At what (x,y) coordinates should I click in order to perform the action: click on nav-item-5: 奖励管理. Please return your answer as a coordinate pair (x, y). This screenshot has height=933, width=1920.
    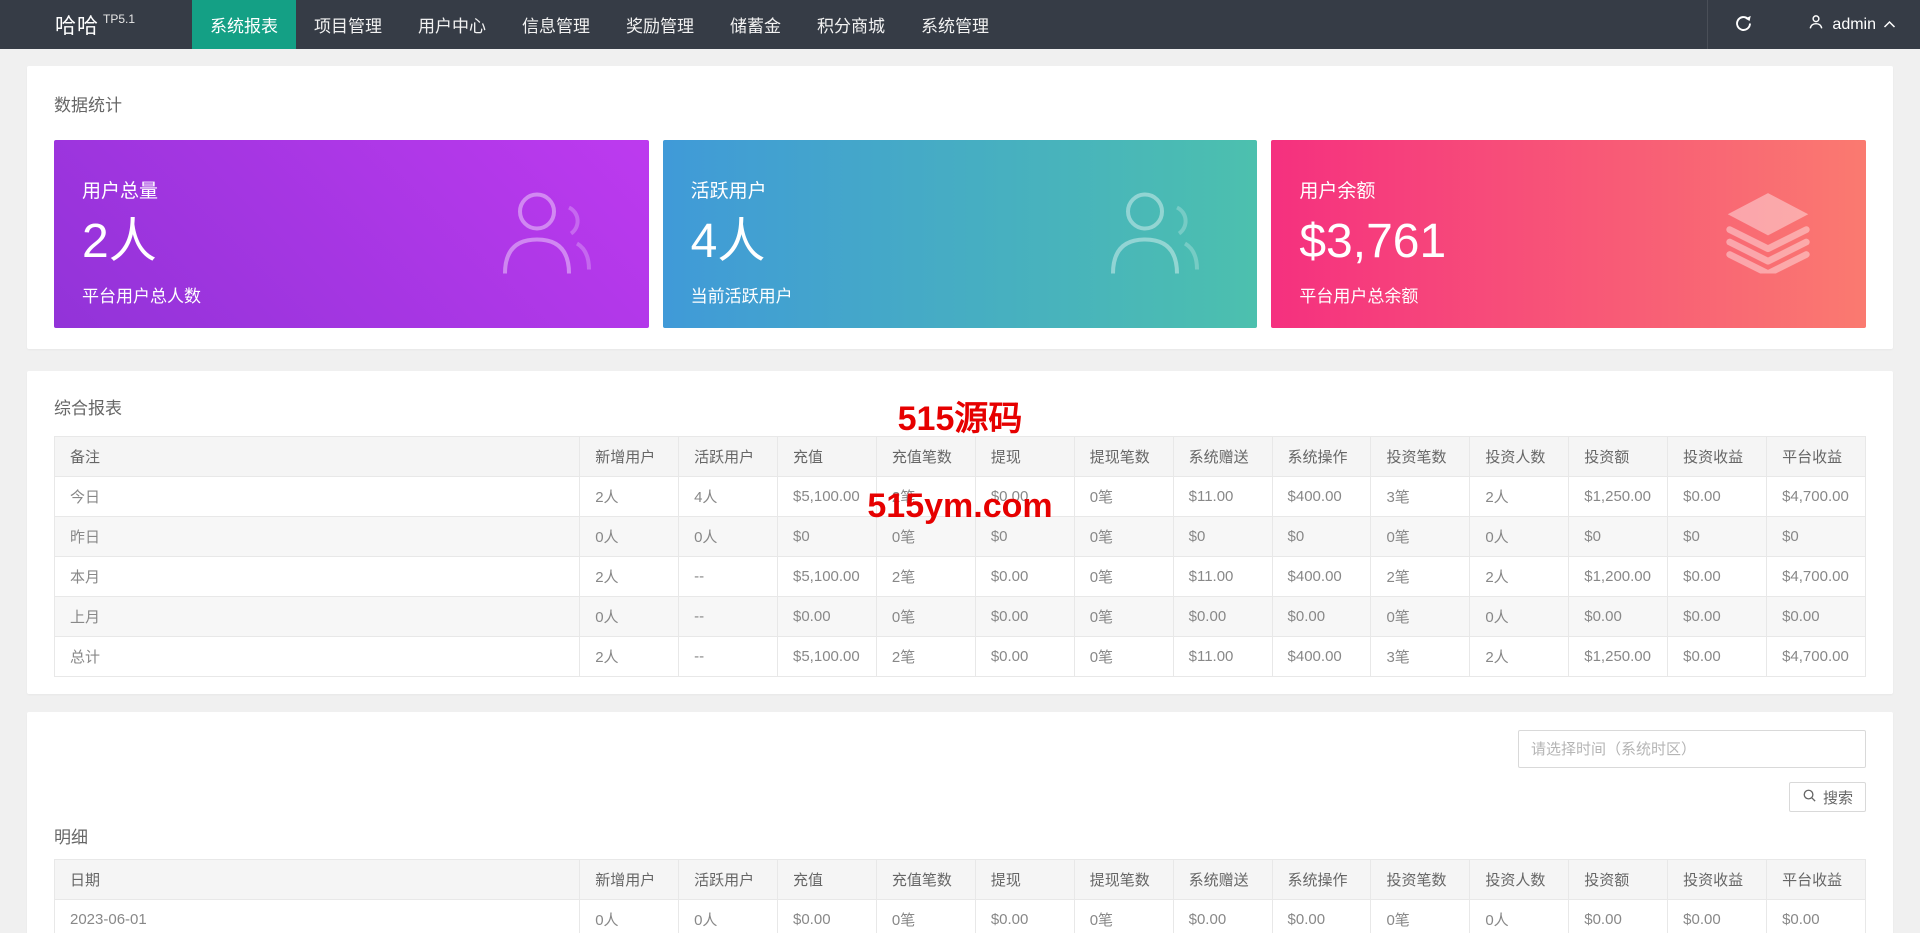
    Looking at the image, I should click on (660, 24).